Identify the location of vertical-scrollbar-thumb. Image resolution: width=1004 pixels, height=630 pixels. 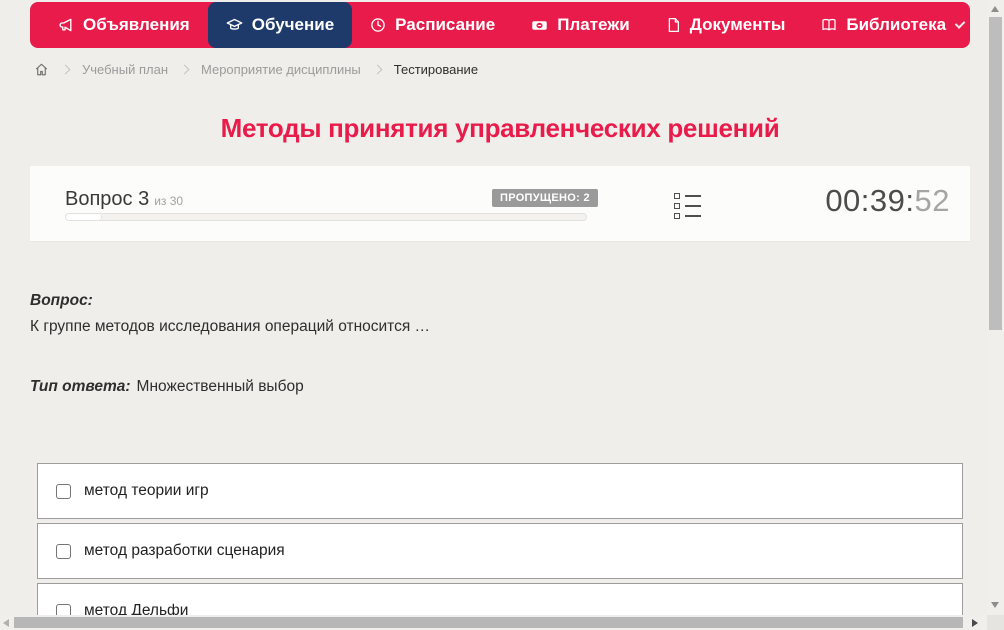
(995, 173).